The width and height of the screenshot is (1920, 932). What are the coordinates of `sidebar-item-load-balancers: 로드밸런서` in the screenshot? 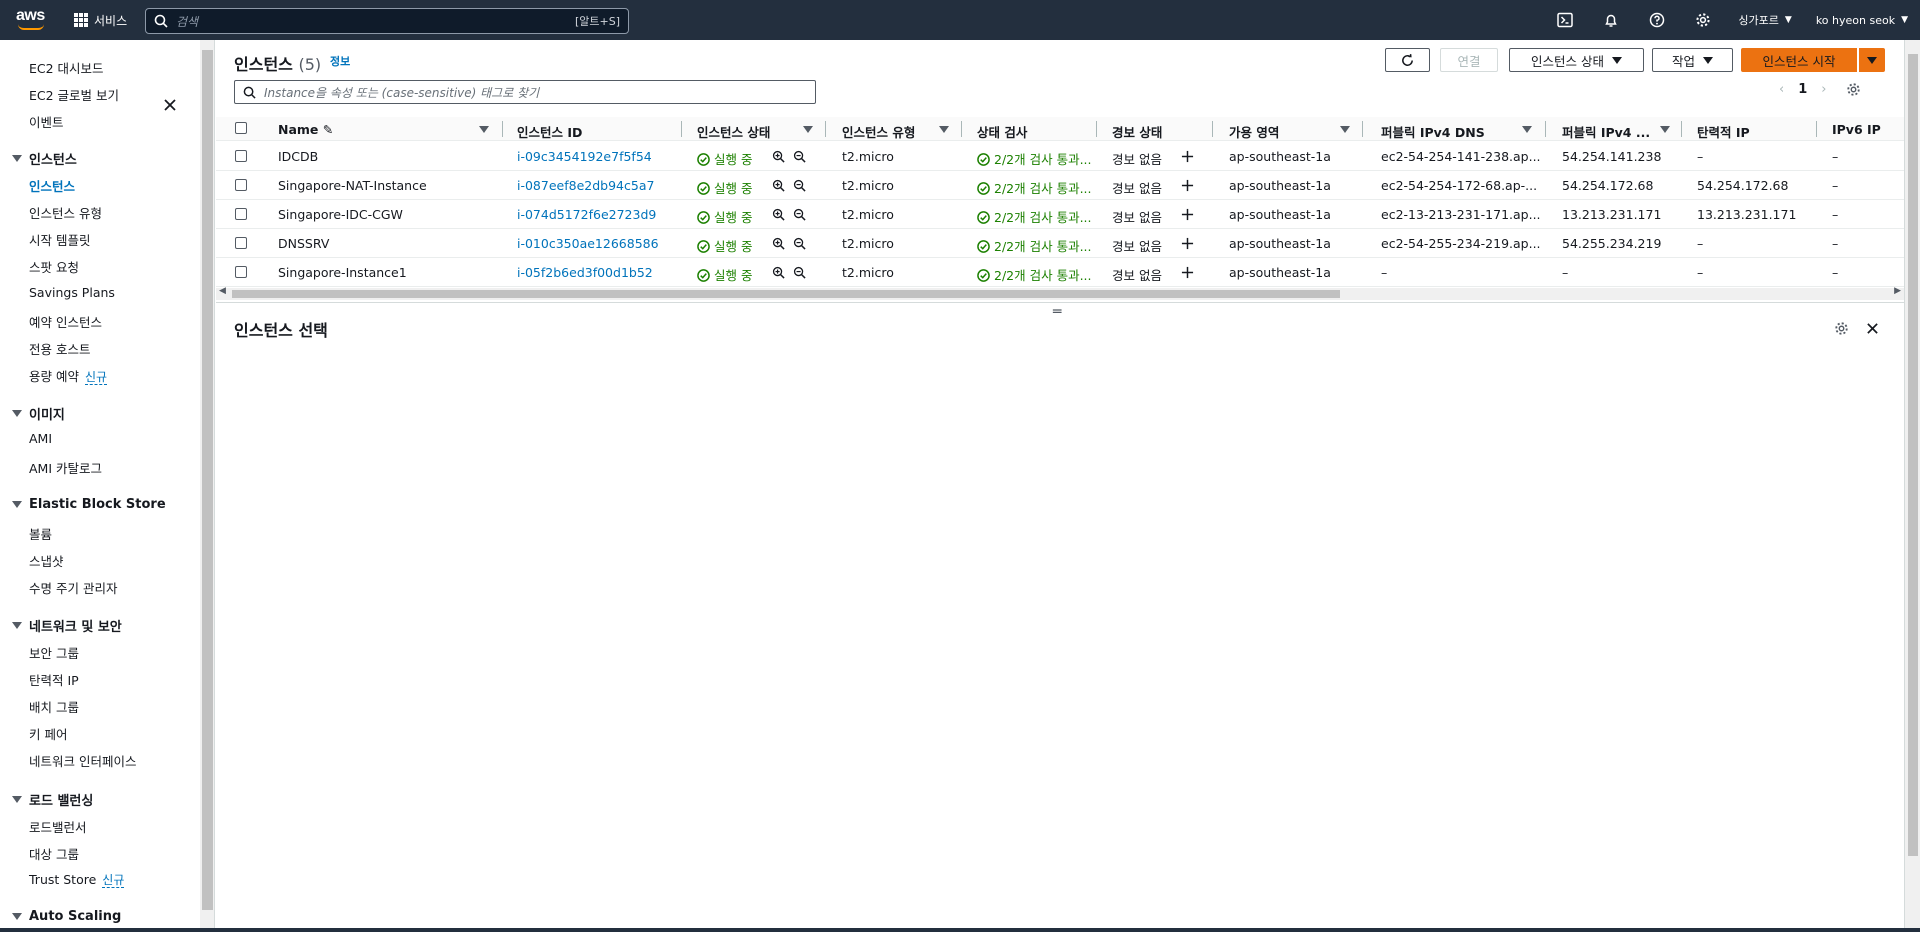 It's located at (58, 826).